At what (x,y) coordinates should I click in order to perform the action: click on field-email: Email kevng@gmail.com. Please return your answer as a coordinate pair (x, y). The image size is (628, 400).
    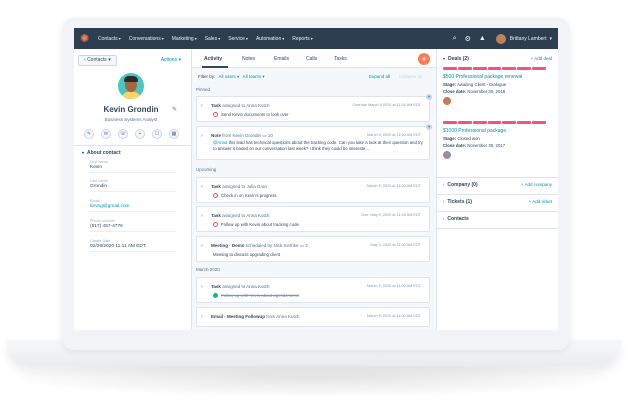
    Looking at the image, I should click on (133, 205).